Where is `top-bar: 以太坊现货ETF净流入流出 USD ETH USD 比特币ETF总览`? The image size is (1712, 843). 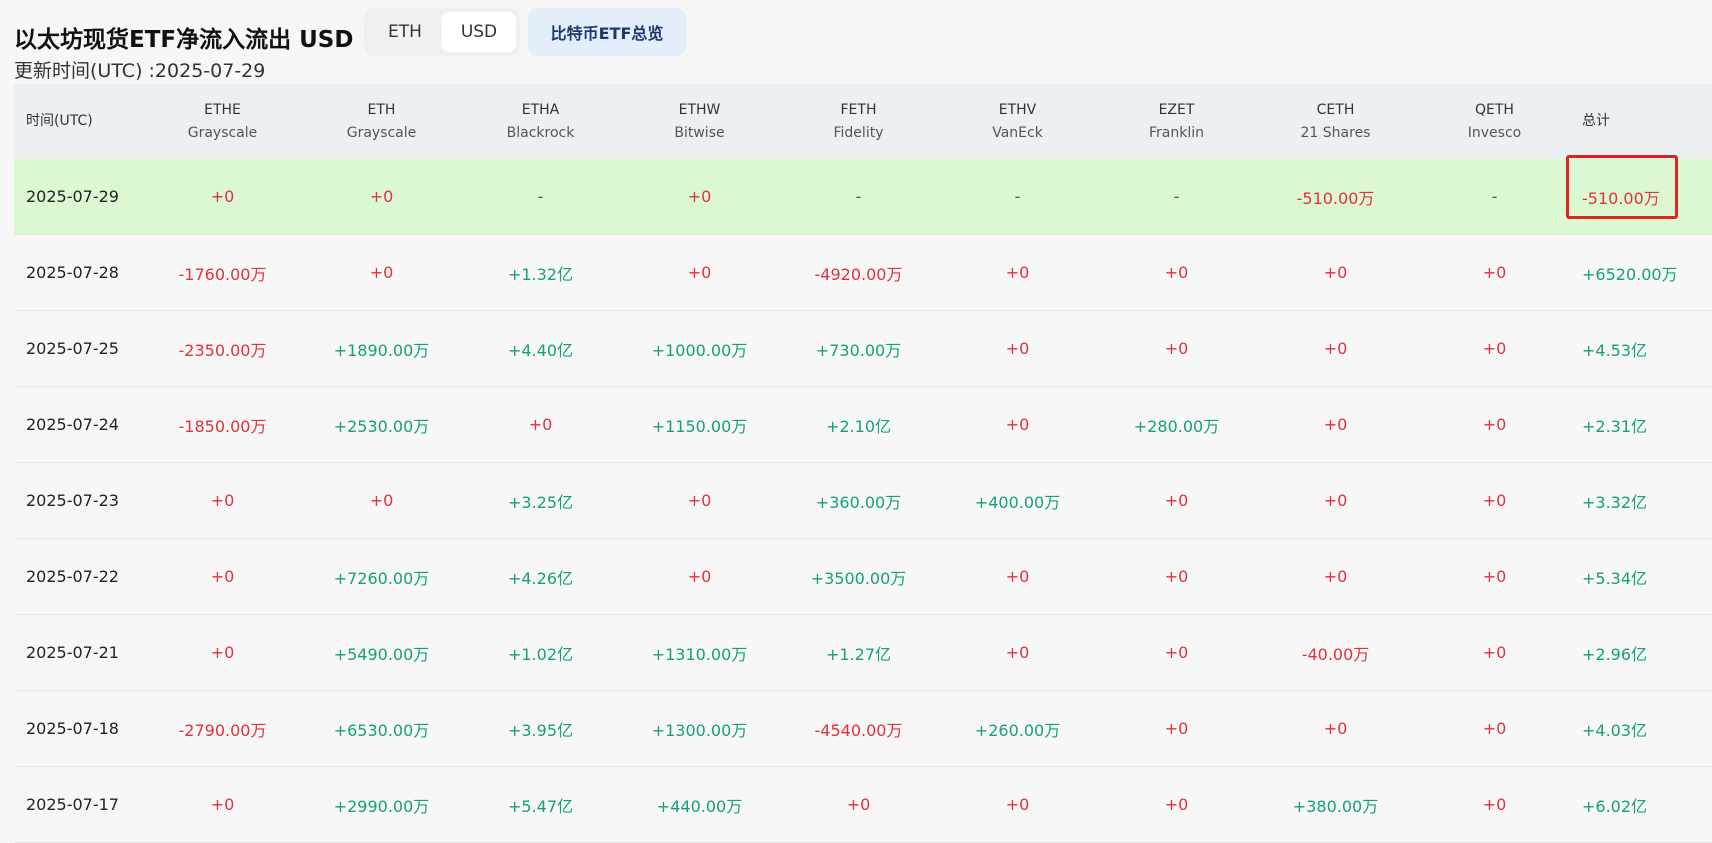 top-bar: 以太坊现货ETF净流入流出 USD ETH USD 比特币ETF总览 is located at coordinates (863, 32).